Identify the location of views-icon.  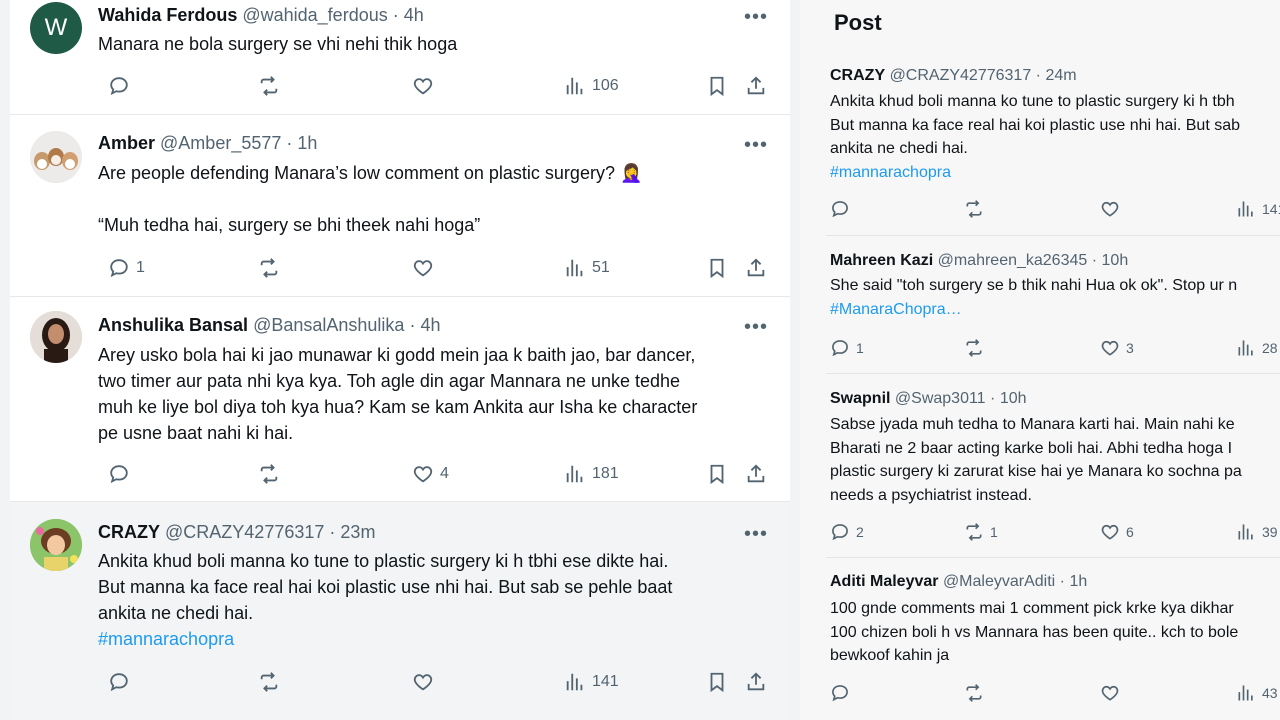
(574, 682).